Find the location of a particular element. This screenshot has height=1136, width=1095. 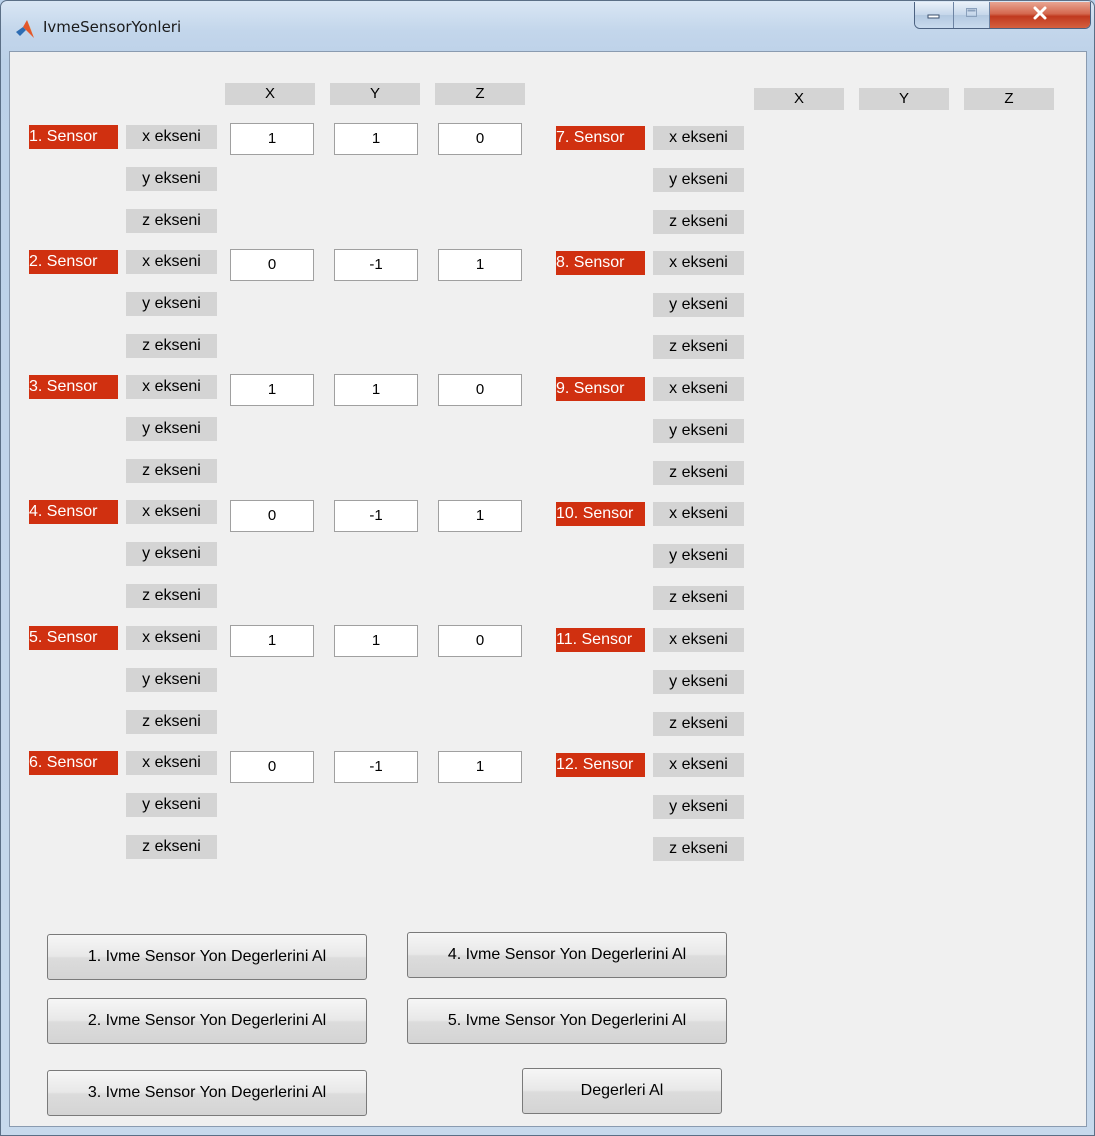

sensor-label-3: 3. Sensor is located at coordinates (73, 387).